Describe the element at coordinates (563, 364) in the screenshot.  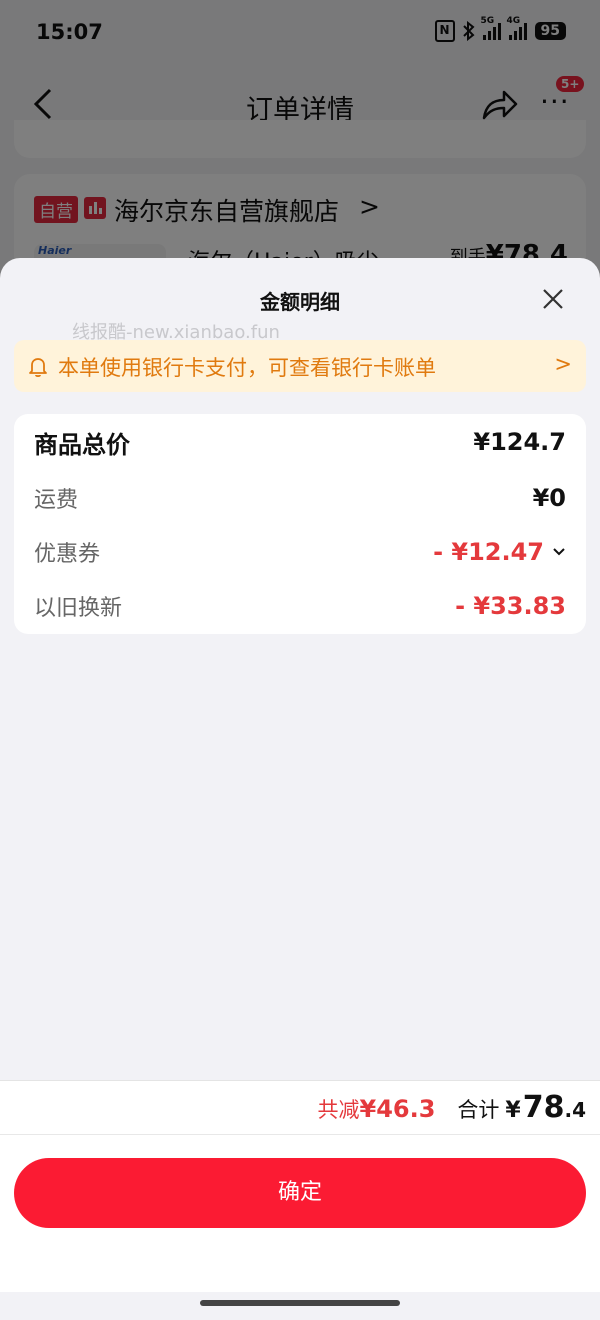
I see `chevron-right-icon: >` at that location.